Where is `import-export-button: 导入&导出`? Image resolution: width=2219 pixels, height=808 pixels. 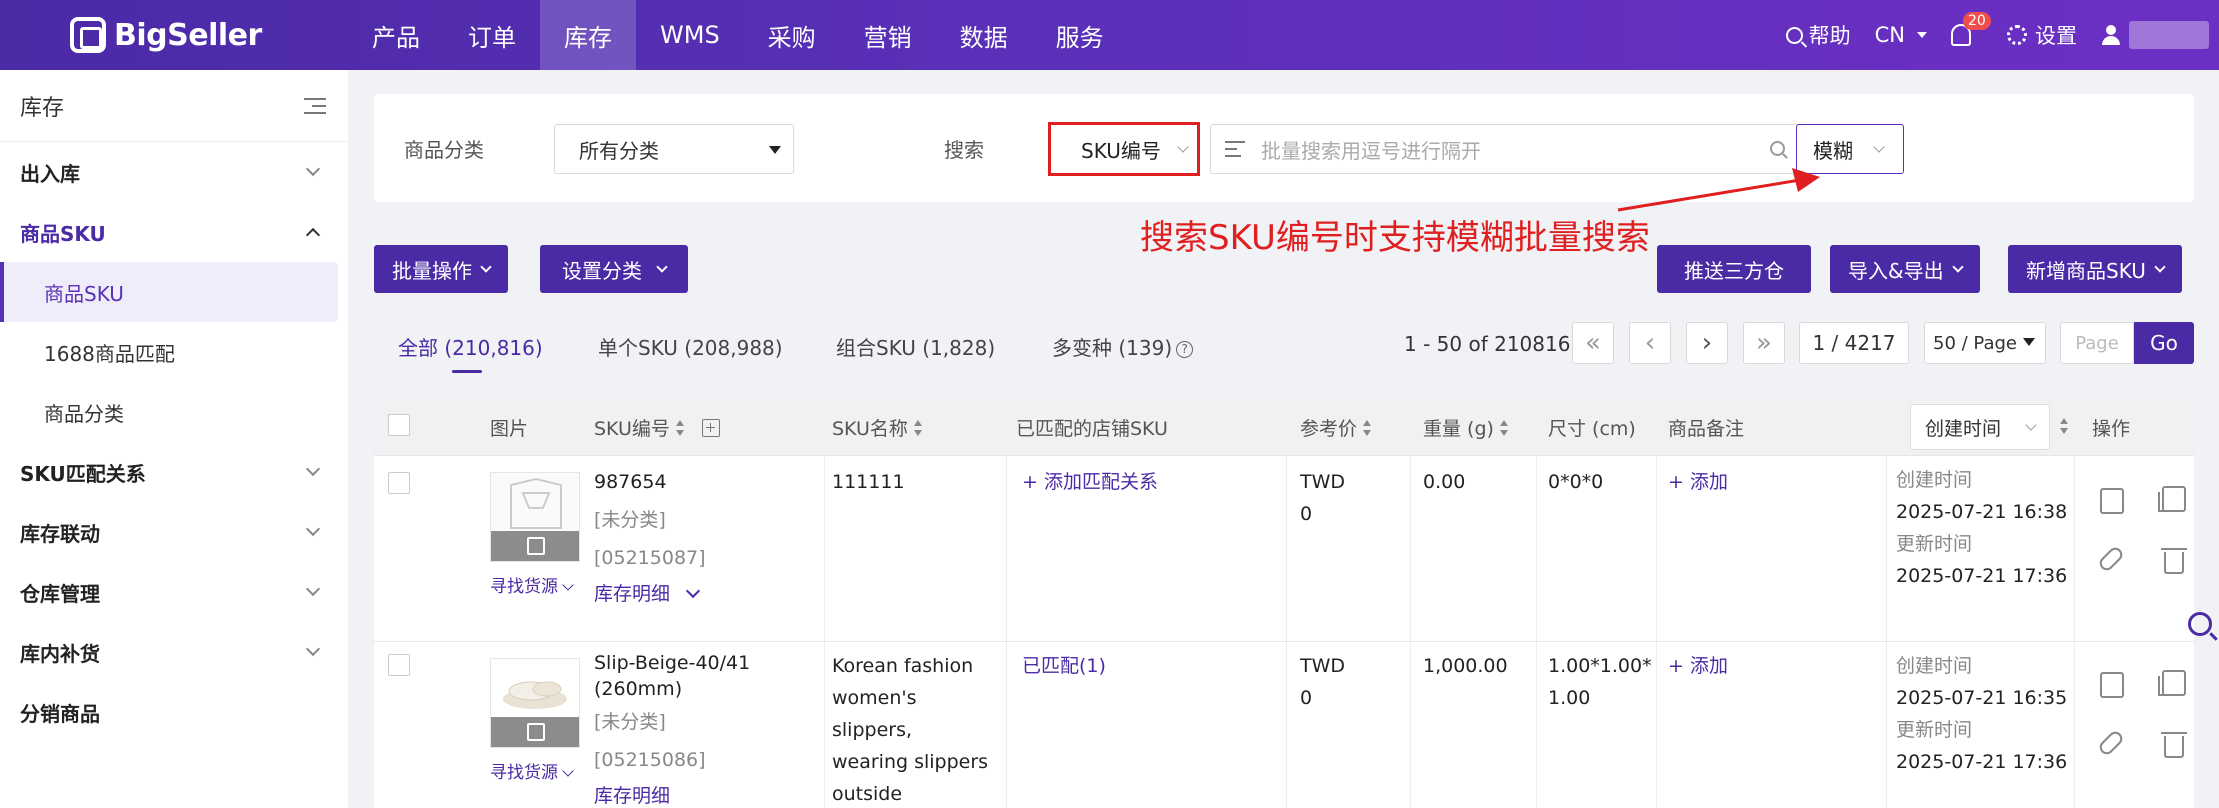 import-export-button: 导入&导出 is located at coordinates (1905, 269).